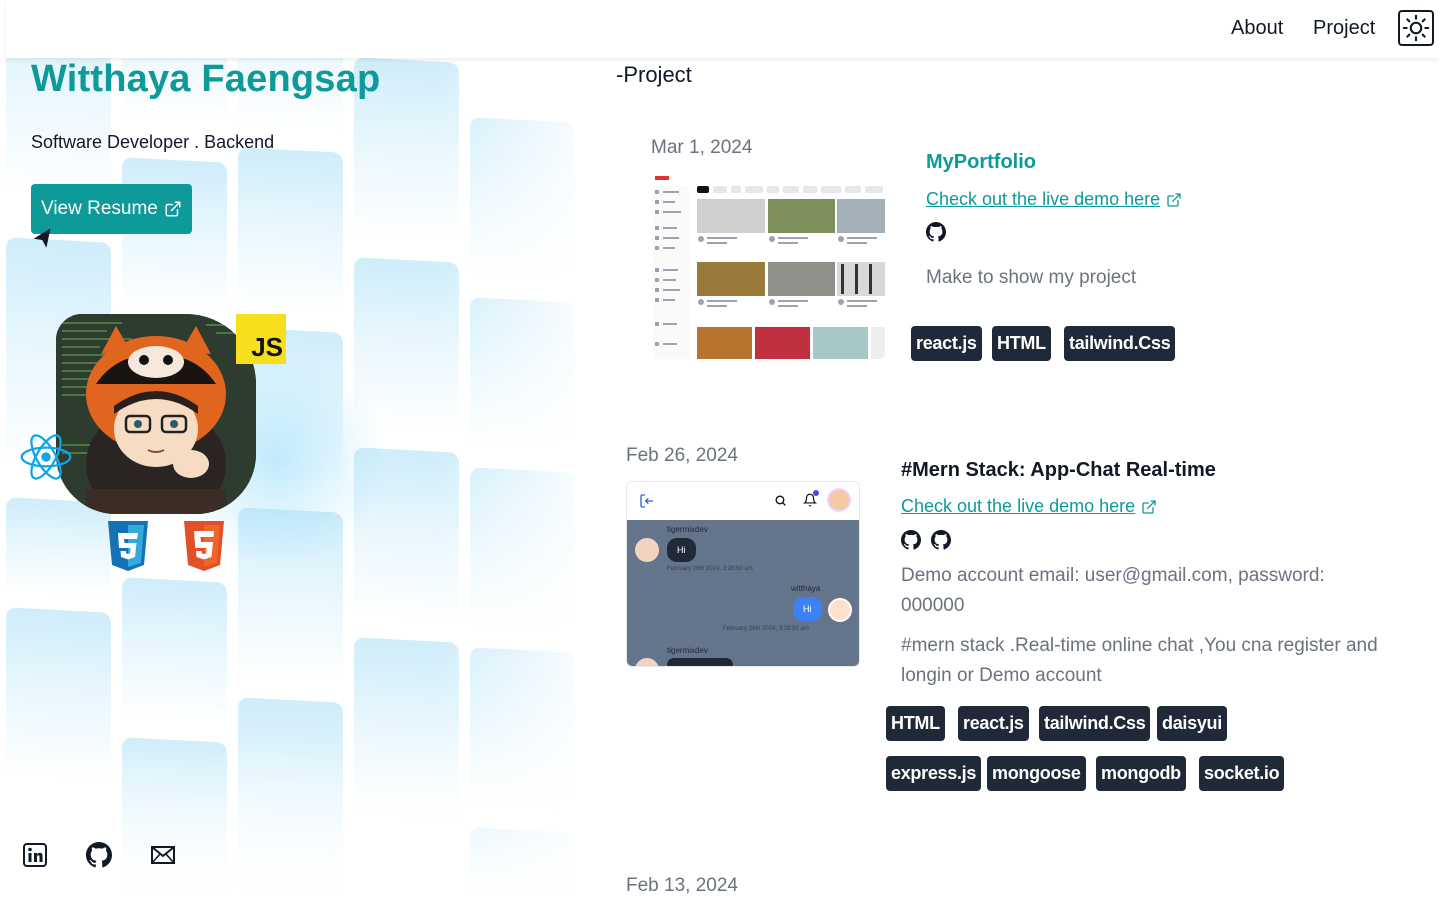  What do you see at coordinates (1192, 723) in the screenshot?
I see `tech-tag: daisyui` at bounding box center [1192, 723].